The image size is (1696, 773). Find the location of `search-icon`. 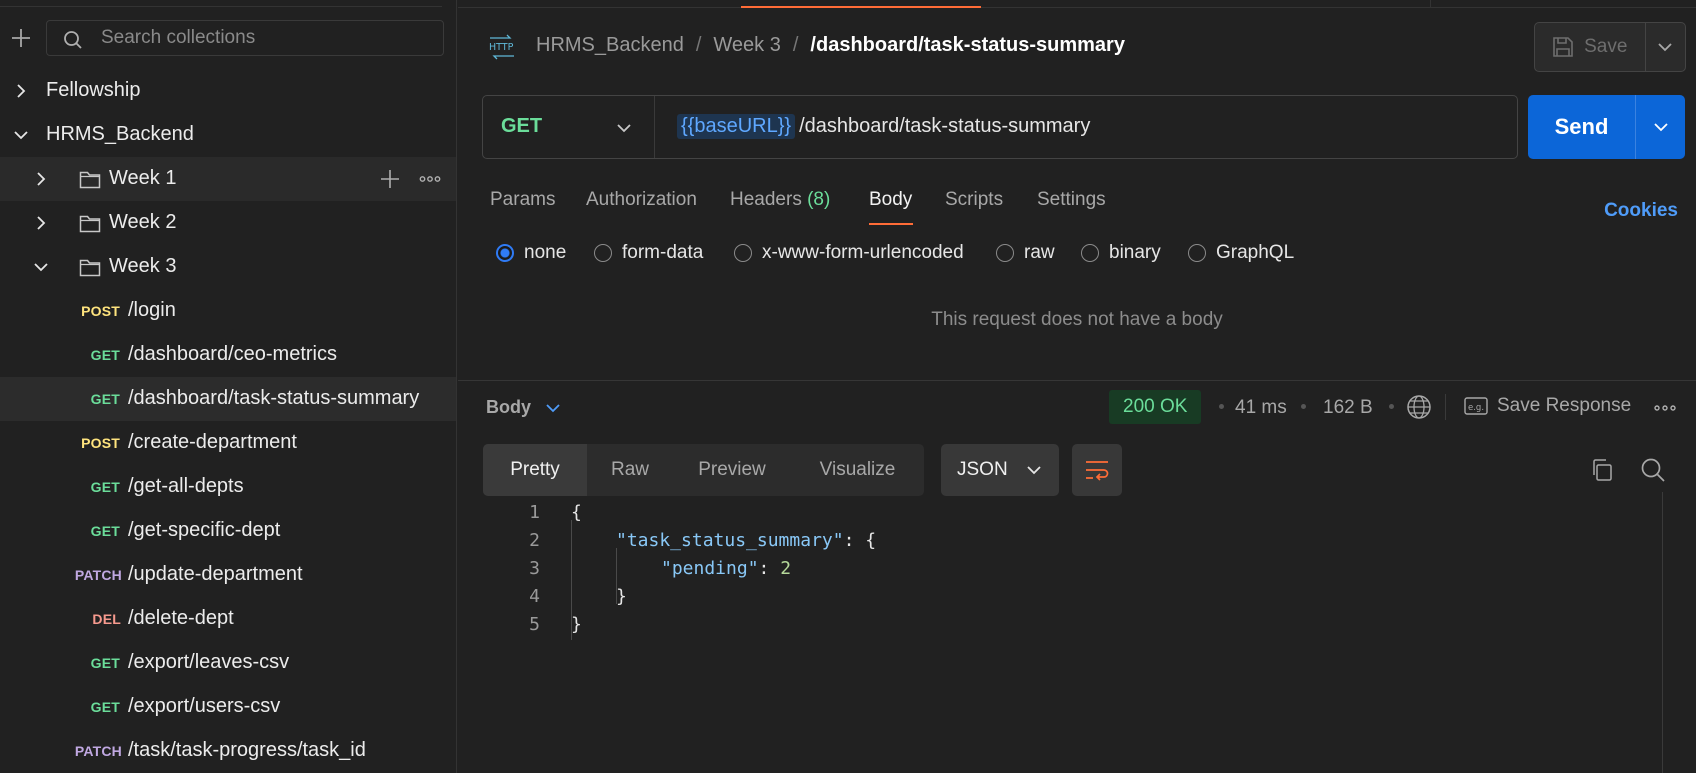

search-icon is located at coordinates (1653, 470).